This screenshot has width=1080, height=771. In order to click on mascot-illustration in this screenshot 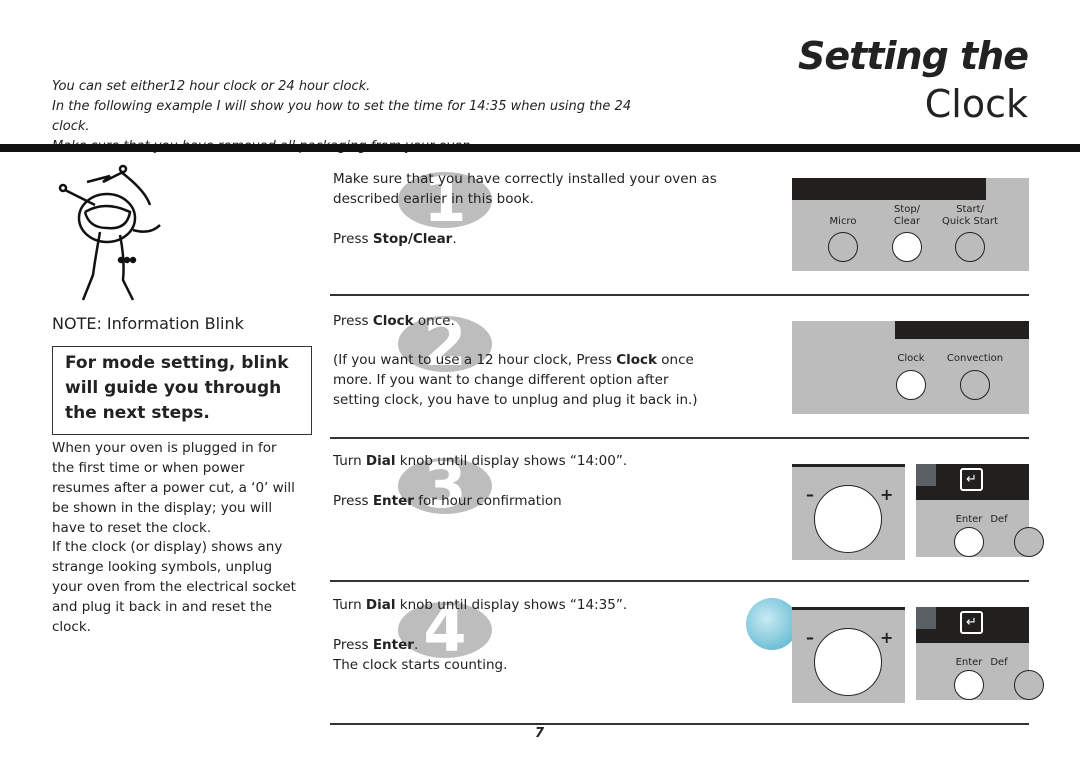, I will do `click(109, 232)`.